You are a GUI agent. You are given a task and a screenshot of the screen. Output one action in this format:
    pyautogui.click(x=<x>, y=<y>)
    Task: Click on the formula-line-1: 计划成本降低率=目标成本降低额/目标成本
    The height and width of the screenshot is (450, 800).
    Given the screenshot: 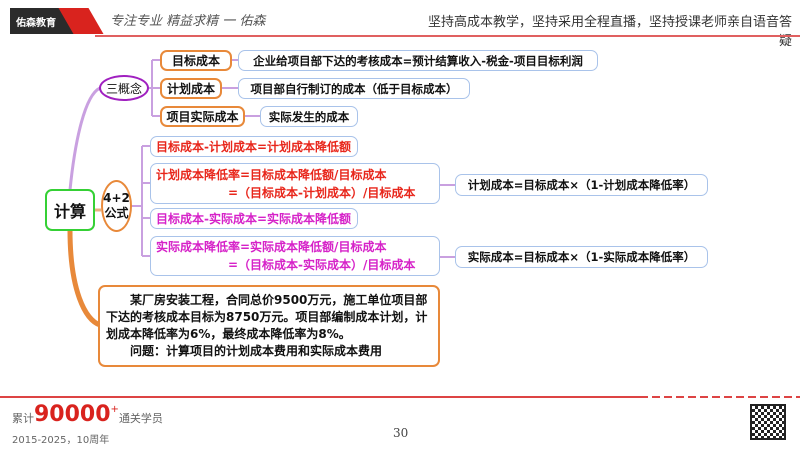 What is the action you would take?
    pyautogui.click(x=271, y=174)
    